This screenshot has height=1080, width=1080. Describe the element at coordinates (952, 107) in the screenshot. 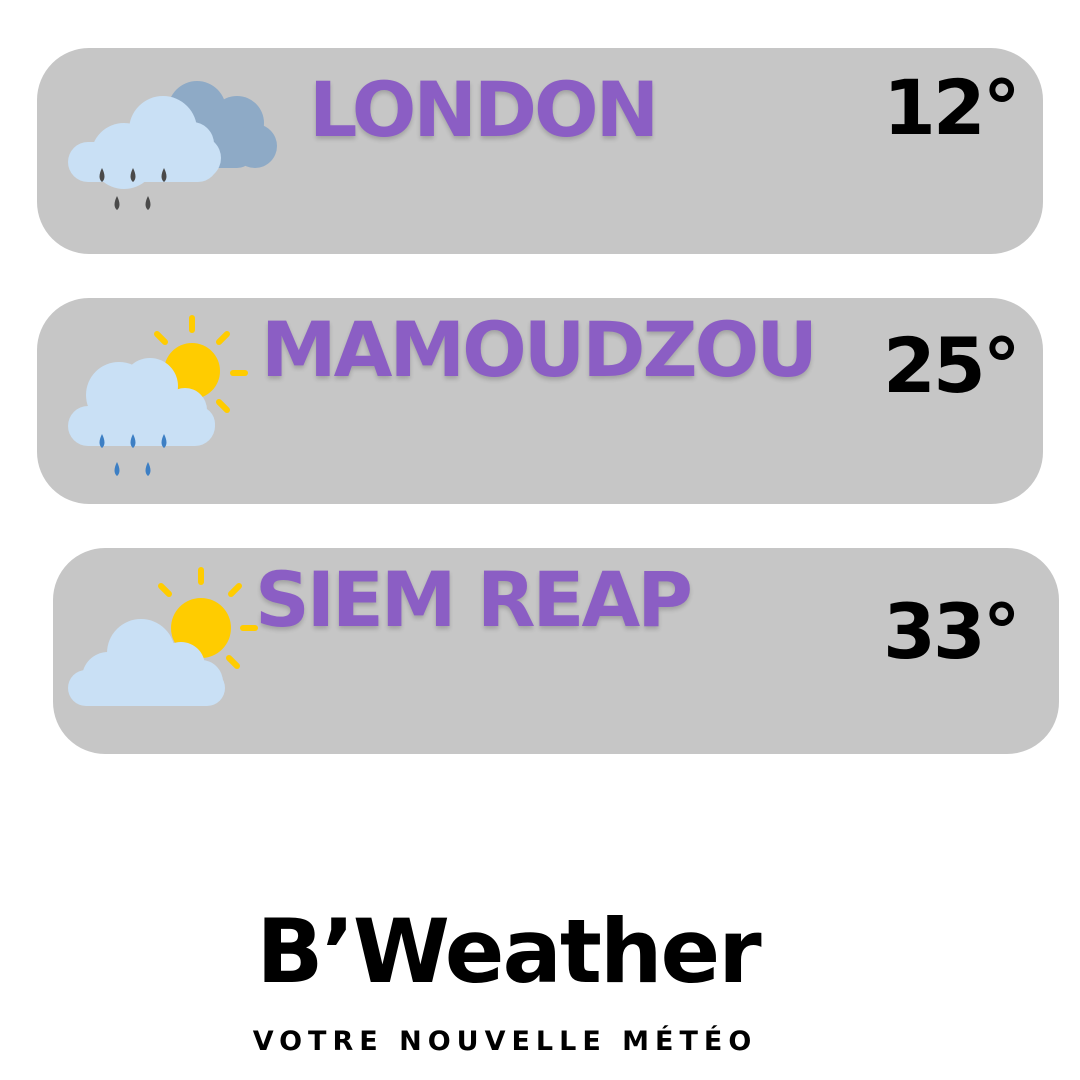

I see `temperature: 12°` at that location.